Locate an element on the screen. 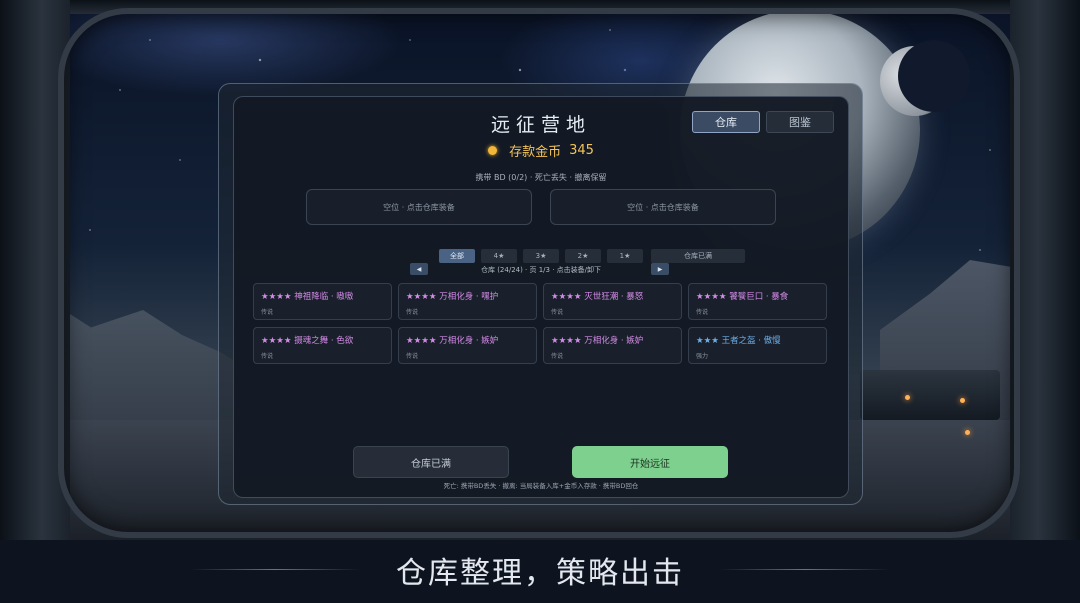 The width and height of the screenshot is (1080, 603). item-name: ★★★★ 神祖降临 · 嗷嗷 is located at coordinates (322, 296).